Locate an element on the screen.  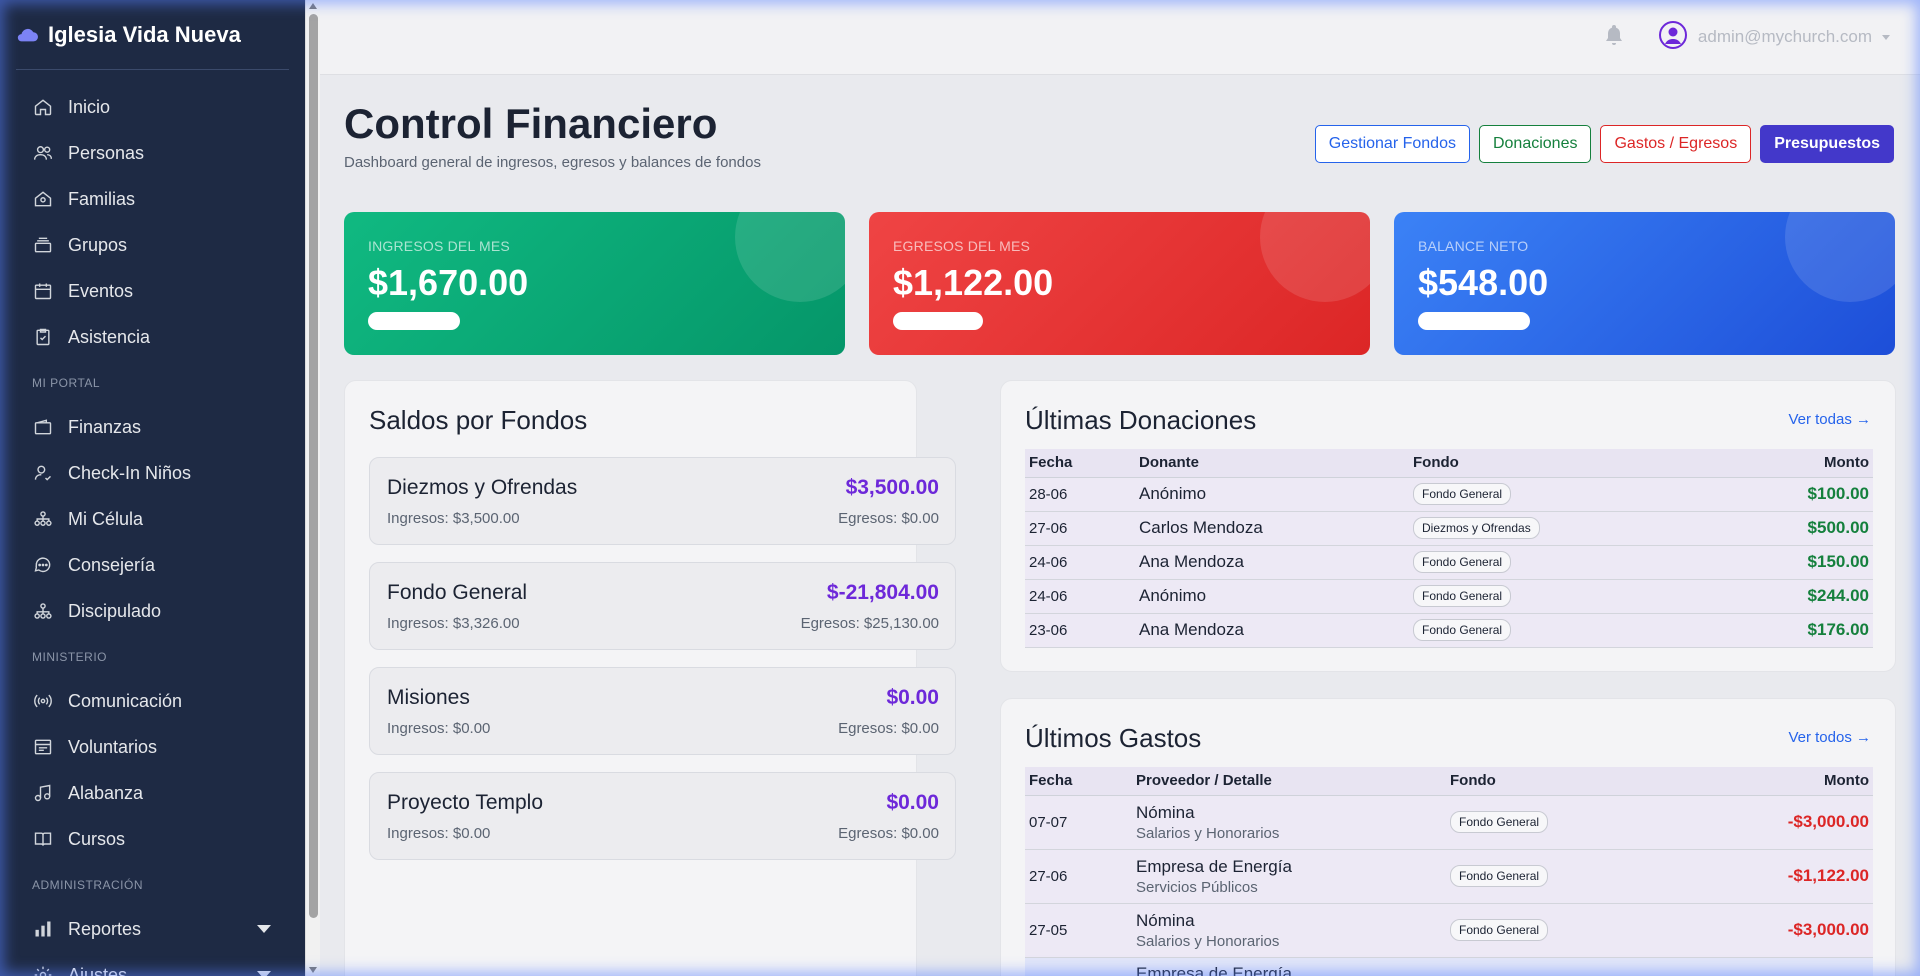
sidebar-item-finanzas: Finanzas is located at coordinates (152, 427).